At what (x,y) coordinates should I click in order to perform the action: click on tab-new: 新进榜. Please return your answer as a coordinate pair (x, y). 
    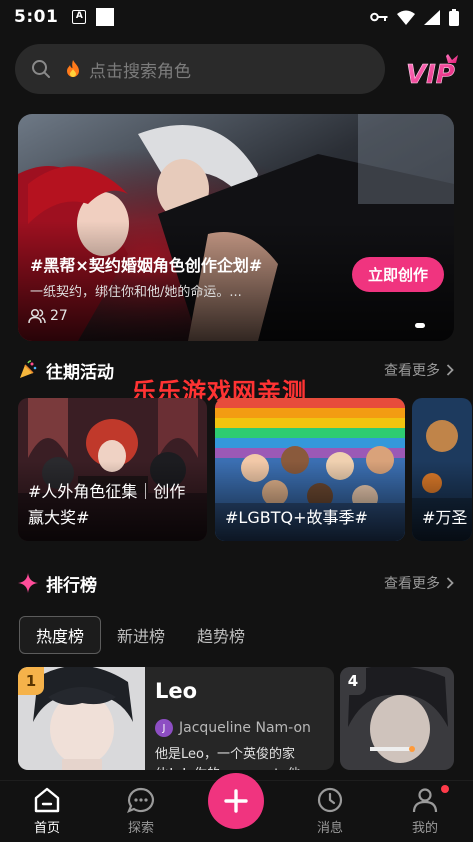
    Looking at the image, I should click on (141, 635).